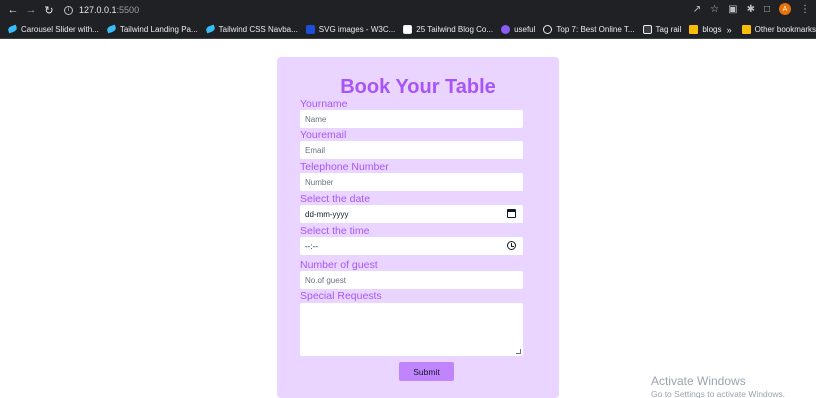  What do you see at coordinates (511, 213) in the screenshot?
I see `calendar-icon` at bounding box center [511, 213].